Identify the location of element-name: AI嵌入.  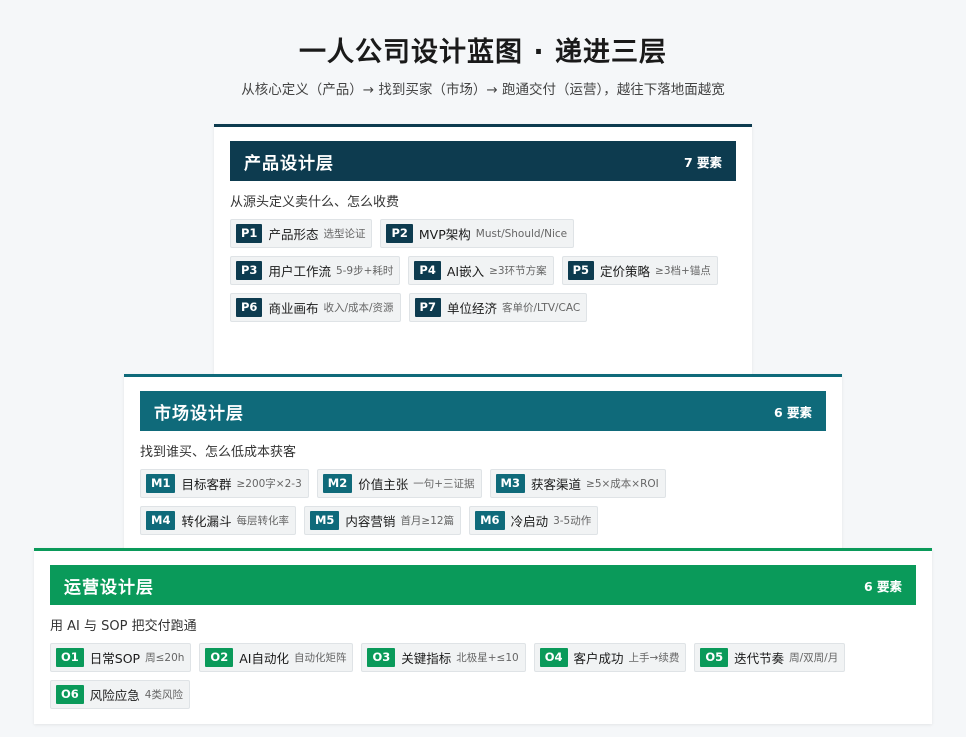
(465, 271).